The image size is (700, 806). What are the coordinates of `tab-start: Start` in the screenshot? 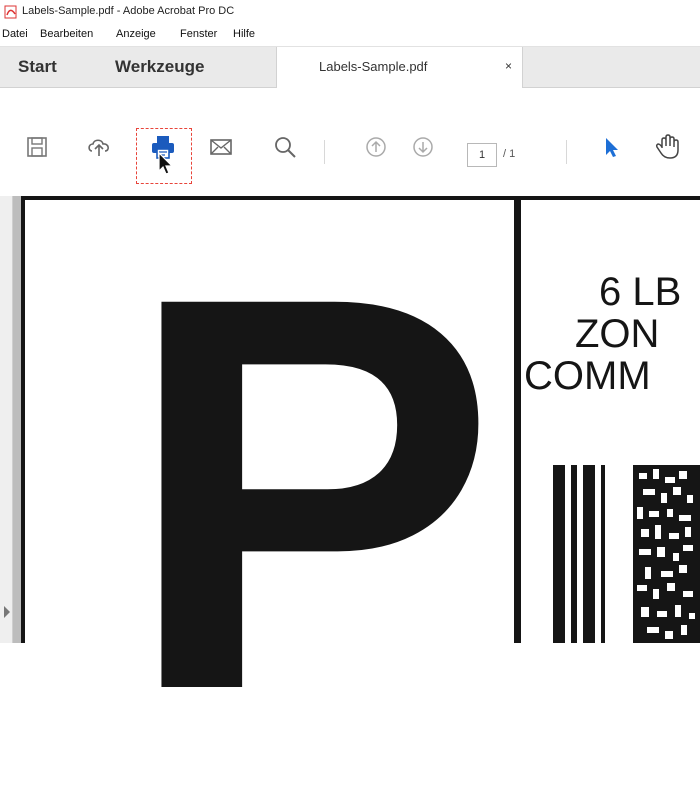 It's located at (37, 67).